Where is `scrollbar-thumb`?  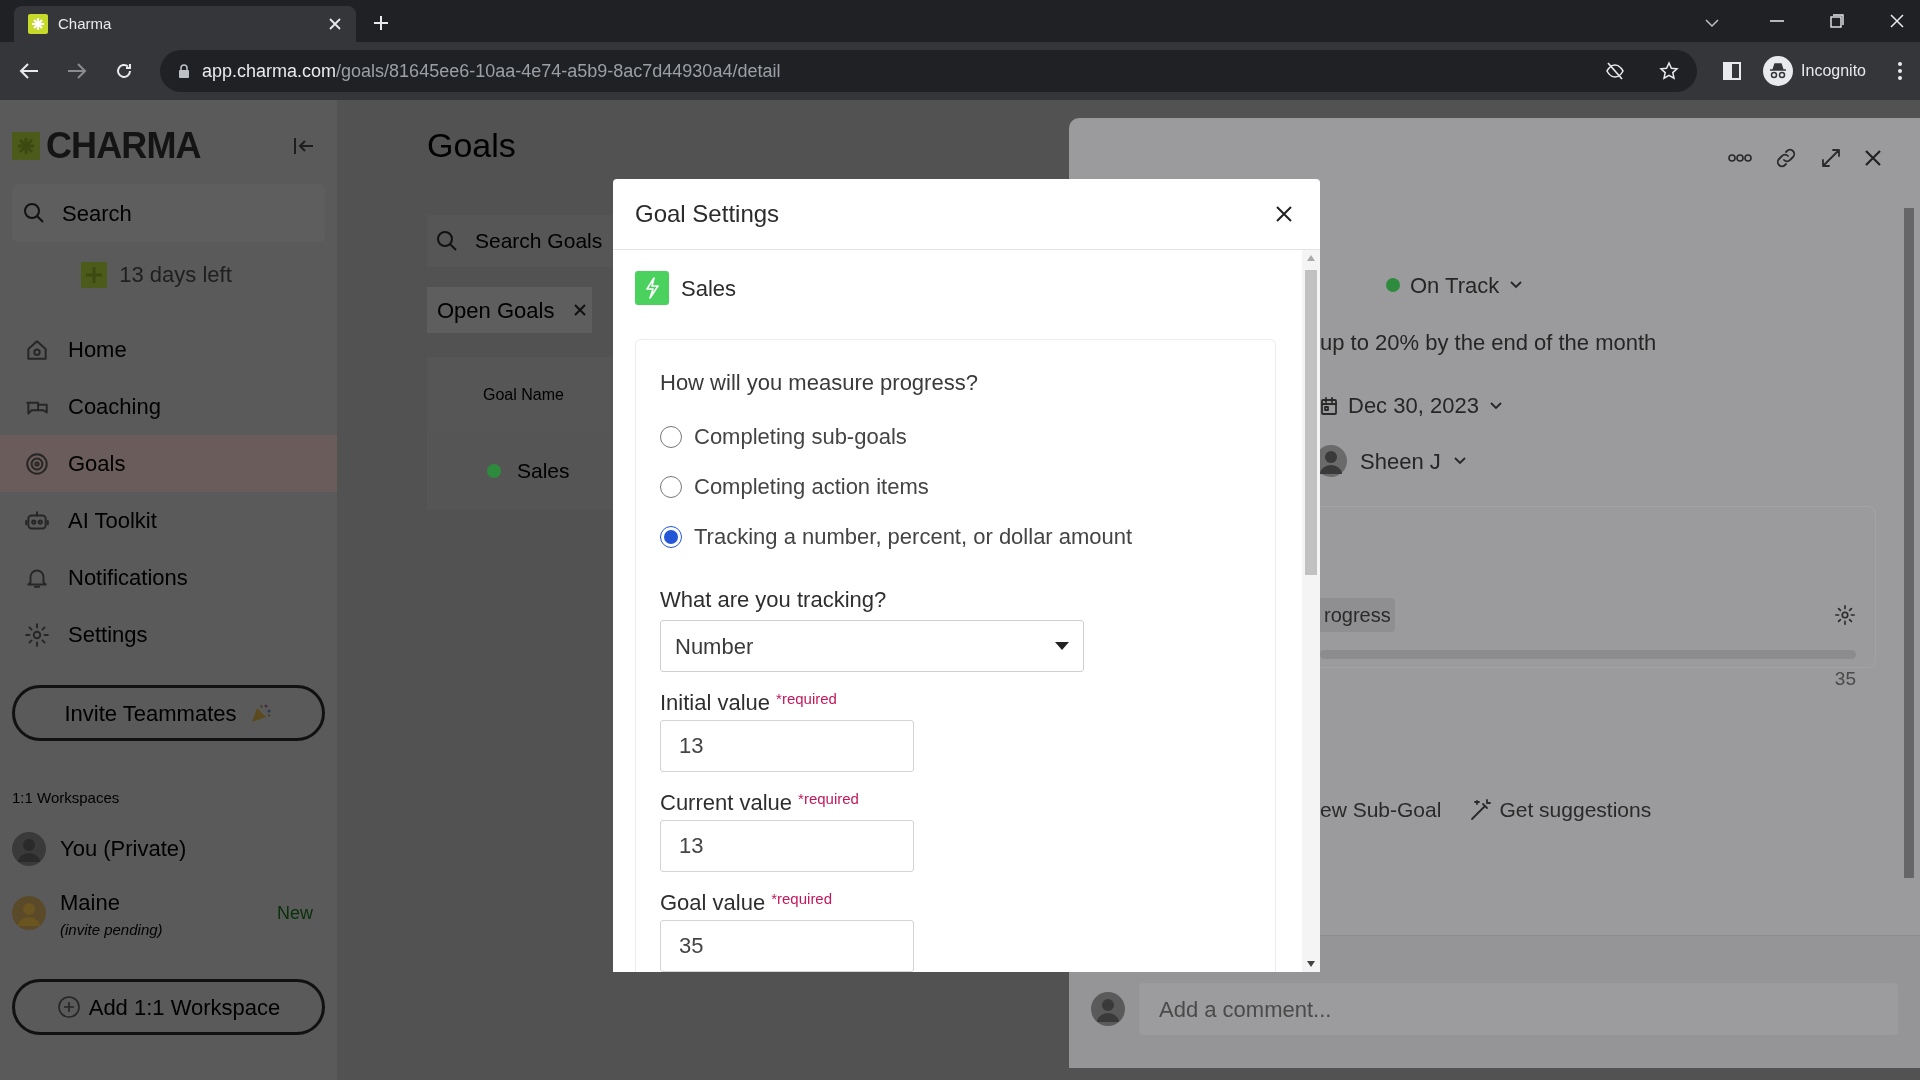
scrollbar-thumb is located at coordinates (1311, 422).